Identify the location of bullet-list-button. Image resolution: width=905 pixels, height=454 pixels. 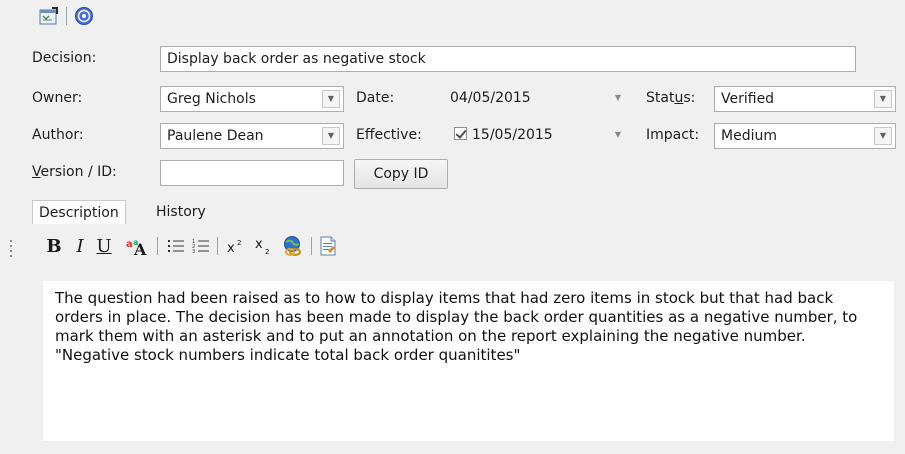
(176, 246).